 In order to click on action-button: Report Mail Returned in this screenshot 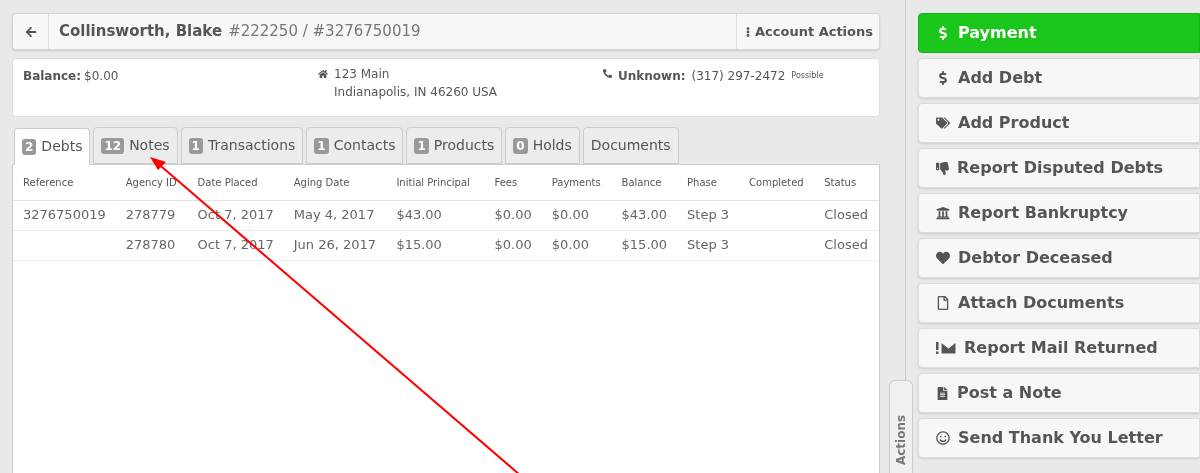, I will do `click(1059, 348)`.